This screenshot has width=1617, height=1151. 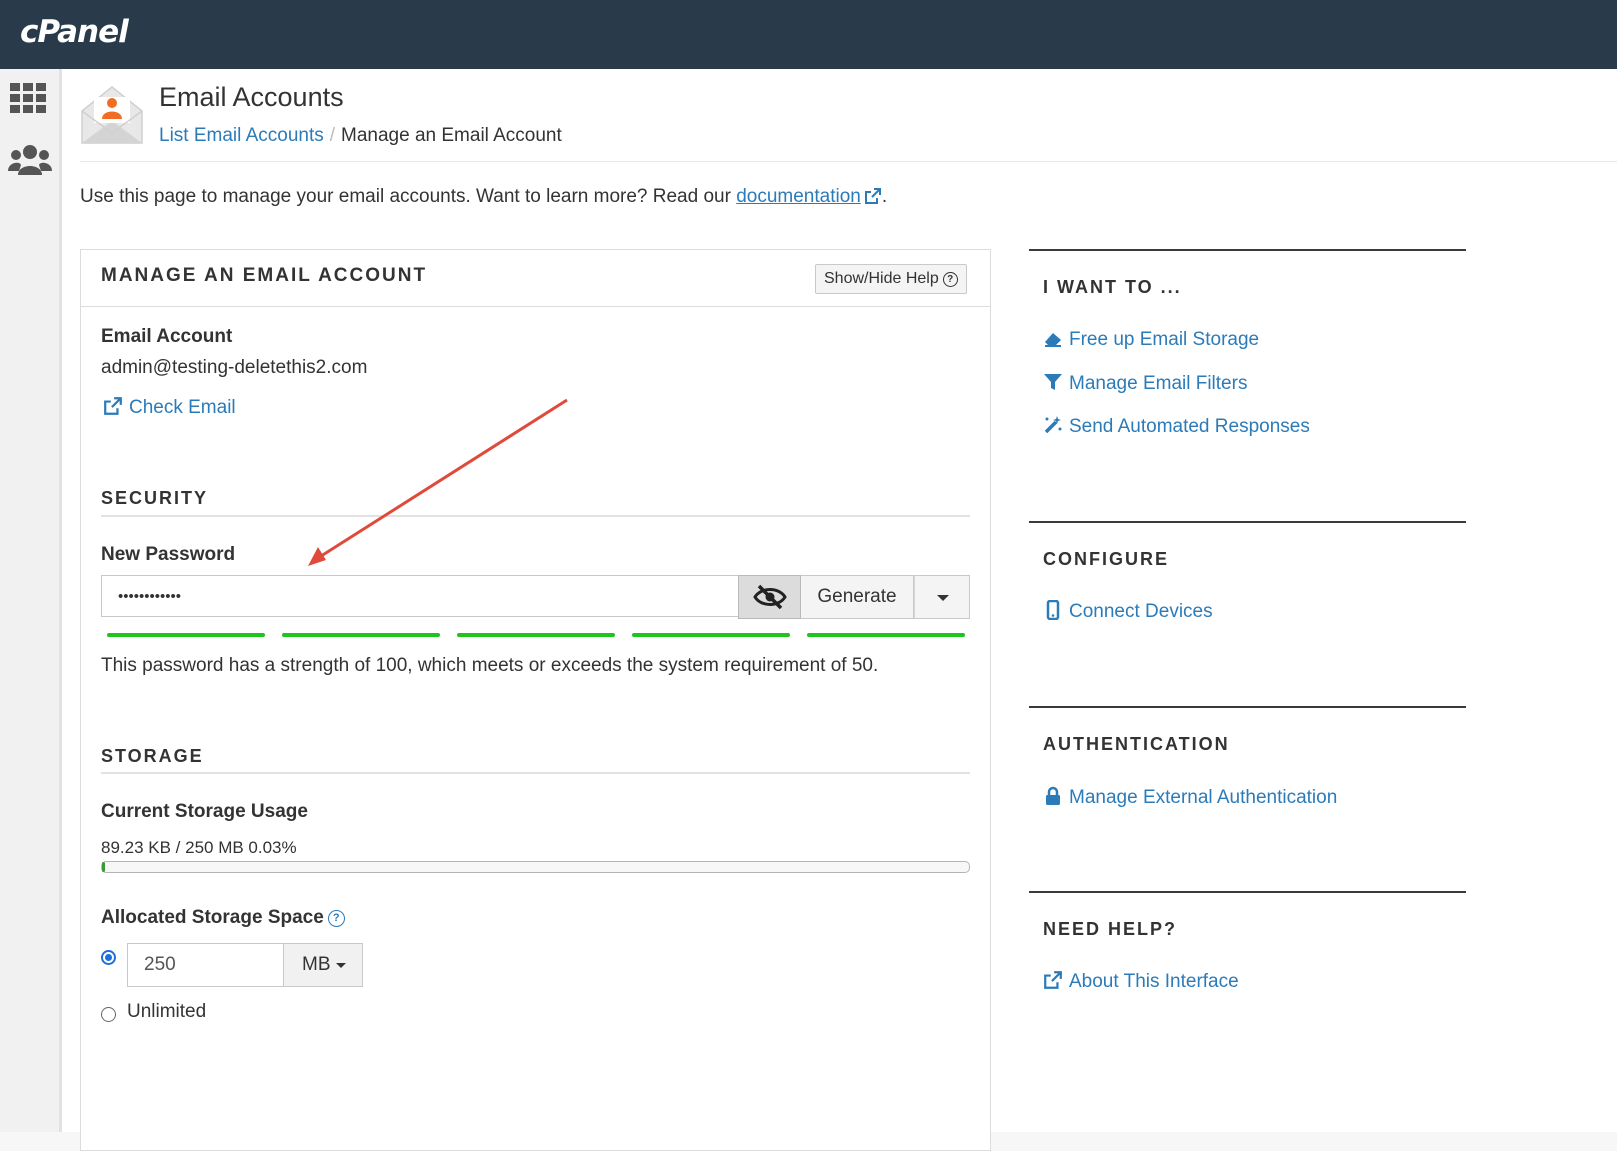 What do you see at coordinates (1106, 559) in the screenshot?
I see `sidebar-title: CONFIGURE` at bounding box center [1106, 559].